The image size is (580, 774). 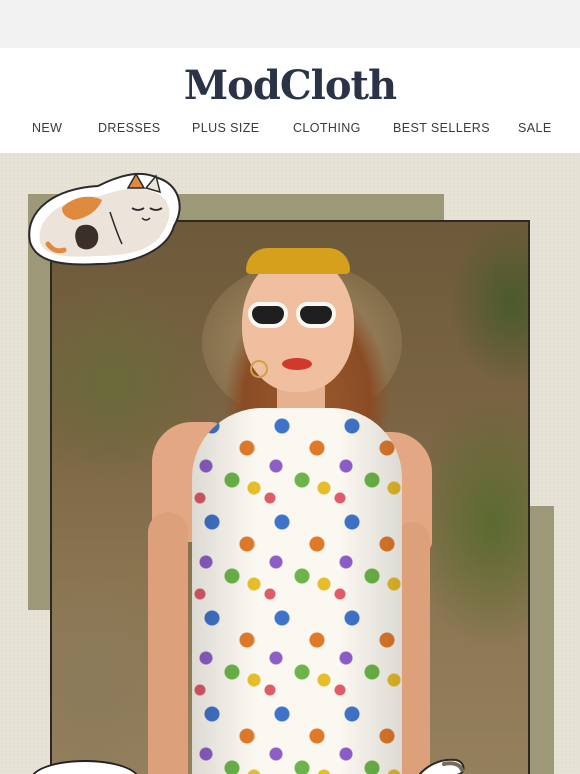 I want to click on modcloth-logo: ModCloth, so click(x=290, y=85).